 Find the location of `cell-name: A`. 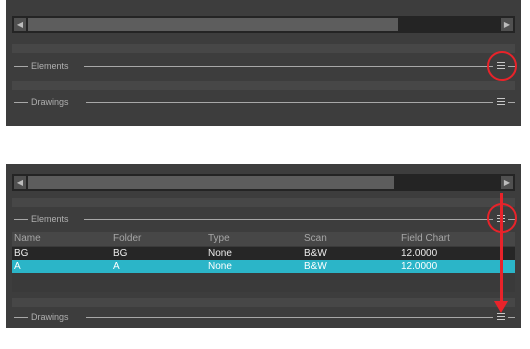

cell-name: A is located at coordinates (17, 266).